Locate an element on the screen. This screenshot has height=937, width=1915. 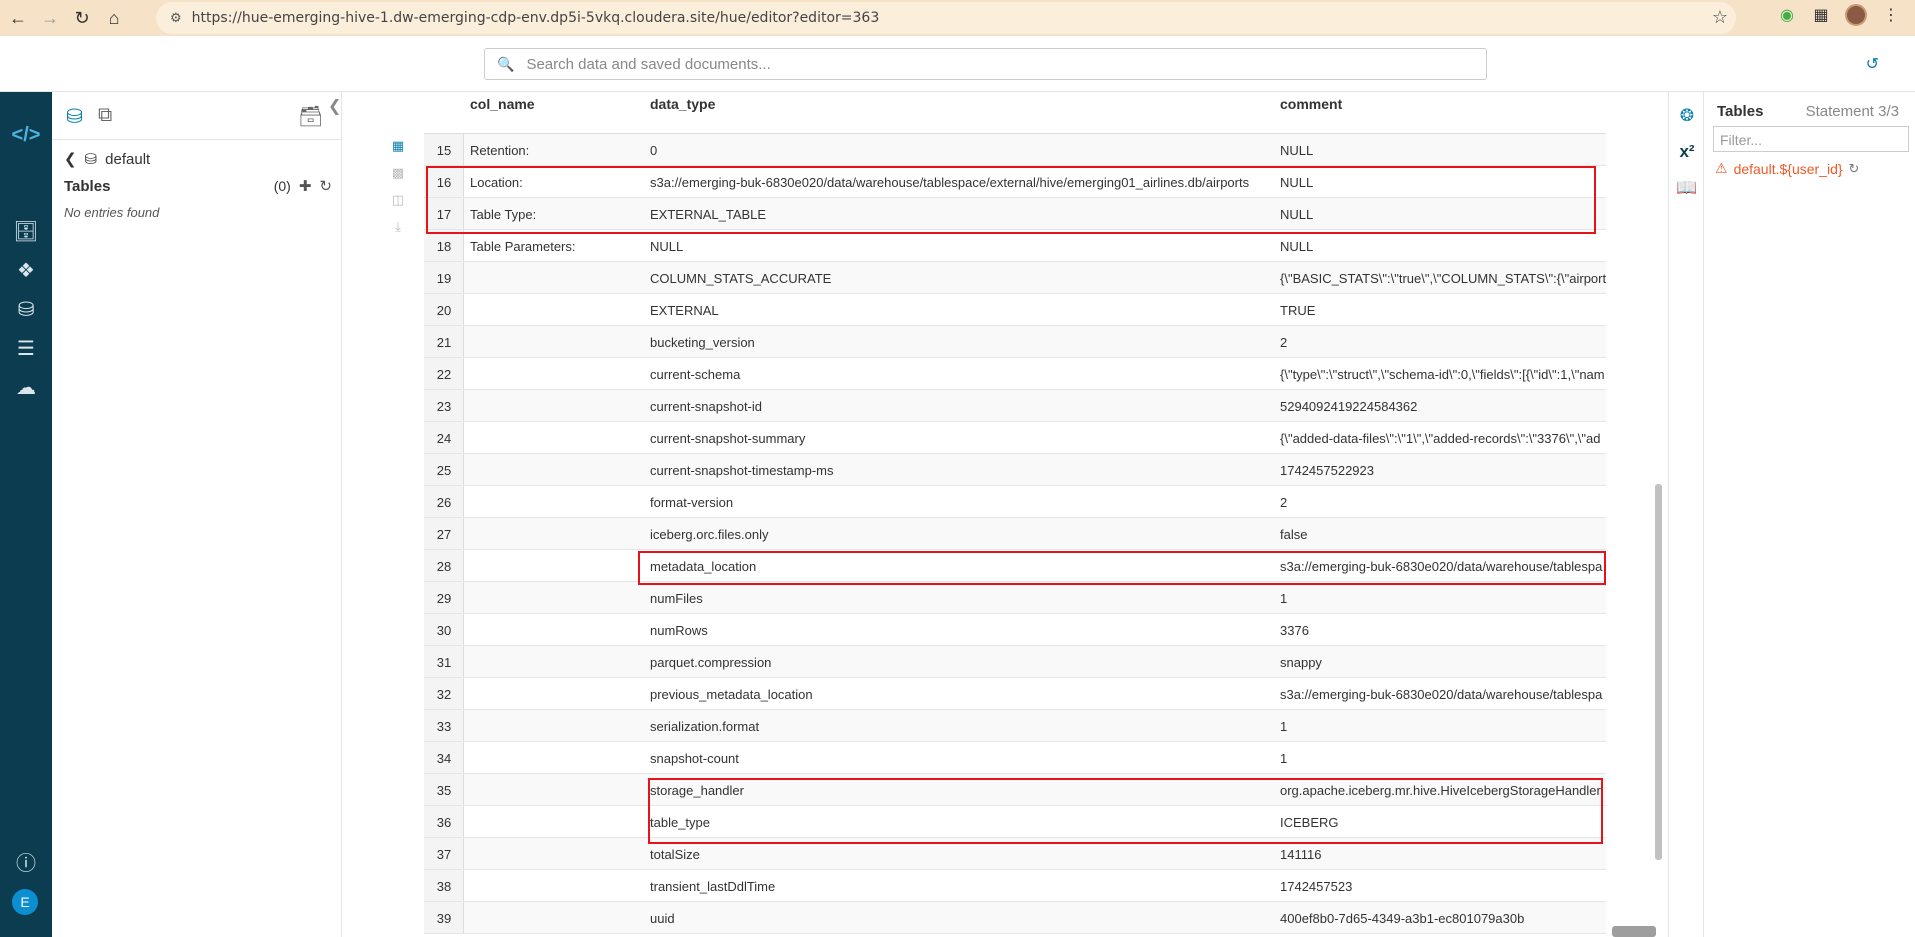
data-type-cell: COLUMN_STATS_ACCURATE is located at coordinates (960, 278).